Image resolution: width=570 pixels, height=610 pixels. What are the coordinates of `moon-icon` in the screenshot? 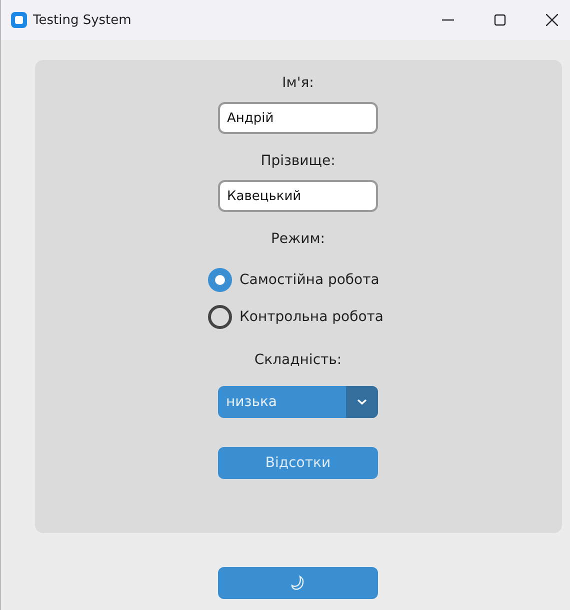 It's located at (298, 583).